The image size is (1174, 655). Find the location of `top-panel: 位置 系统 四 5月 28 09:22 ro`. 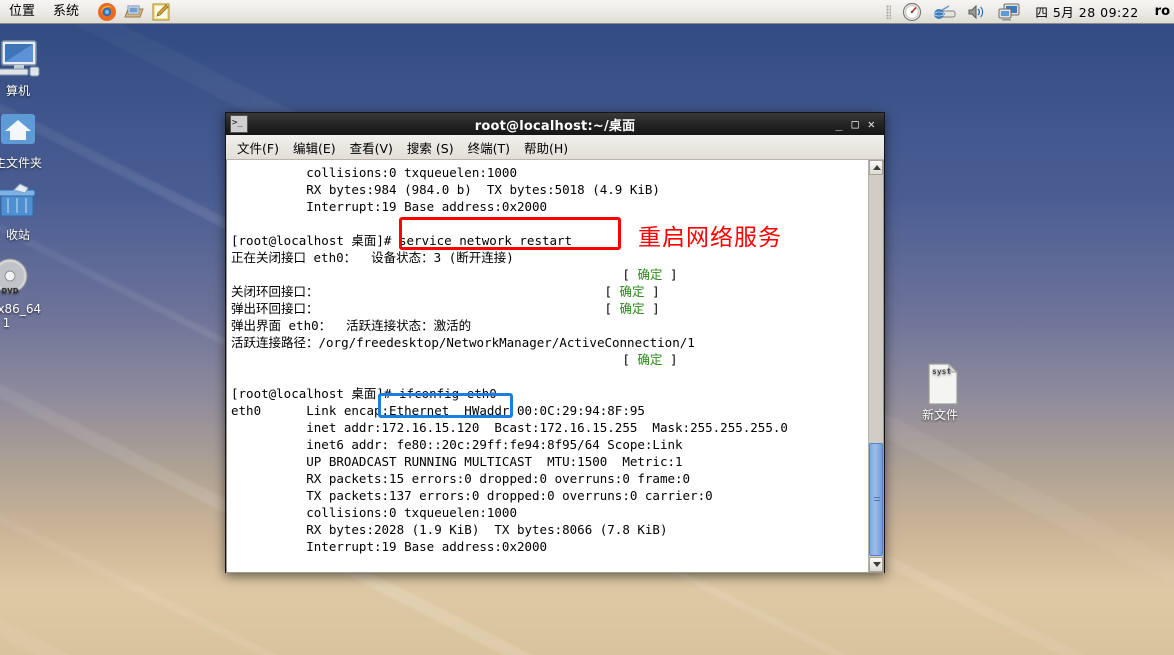

top-panel: 位置 系统 四 5月 28 09:22 ro is located at coordinates (587, 12).